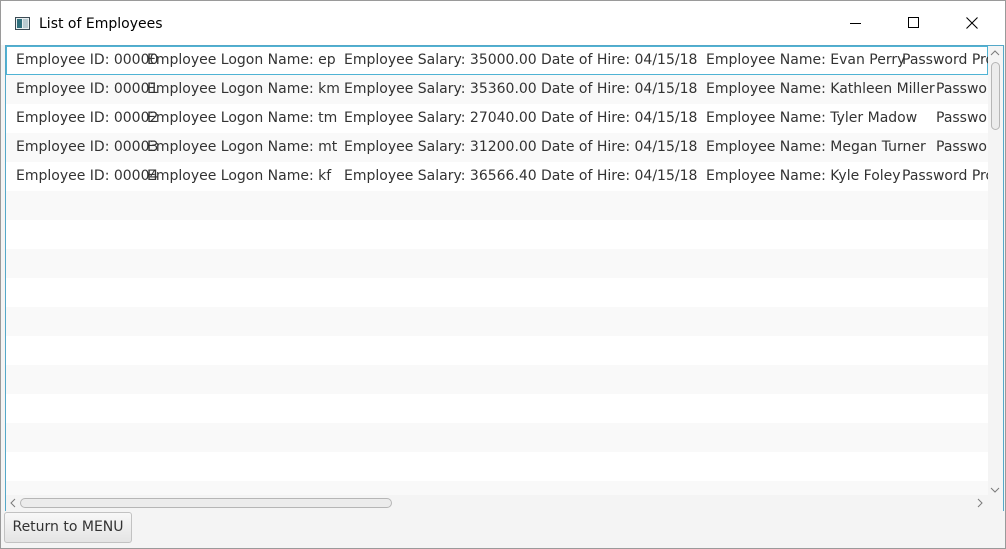  What do you see at coordinates (242, 147) in the screenshot?
I see `employee-logon: Employee Logon Name: mt` at bounding box center [242, 147].